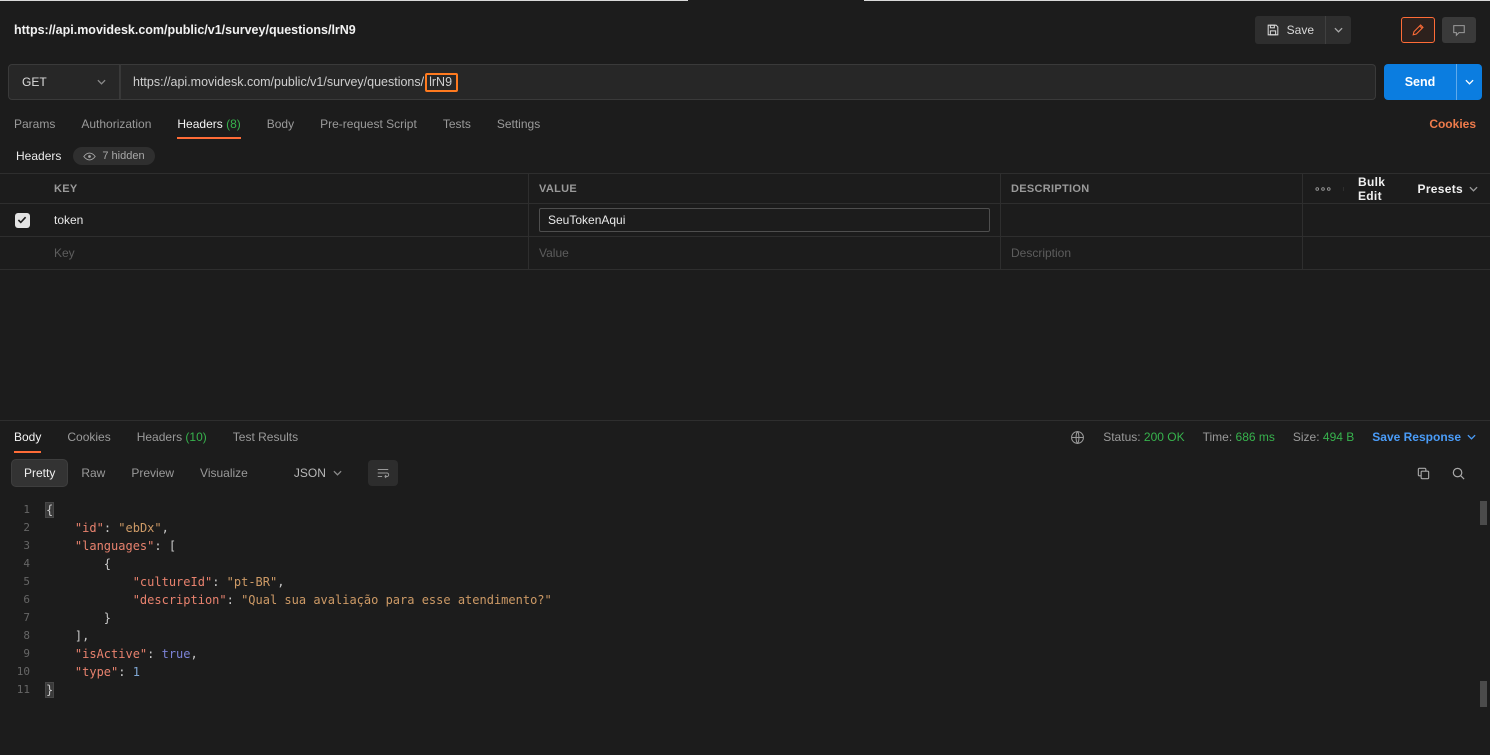 This screenshot has width=1490, height=755. What do you see at coordinates (1365, 29) in the screenshot?
I see `topbar-actions: Save` at bounding box center [1365, 29].